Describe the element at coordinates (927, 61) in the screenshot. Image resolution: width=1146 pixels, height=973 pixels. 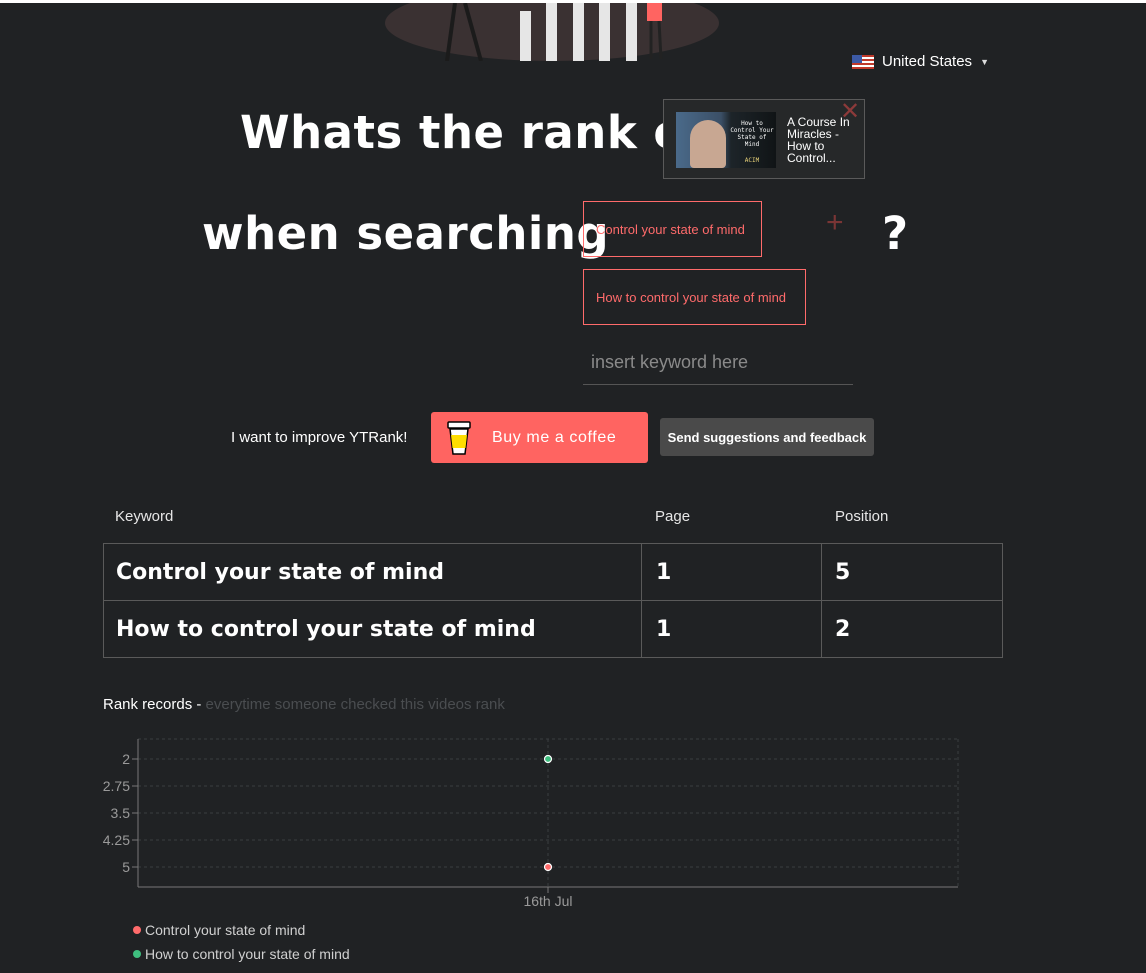
I see `country-label: United States` at that location.